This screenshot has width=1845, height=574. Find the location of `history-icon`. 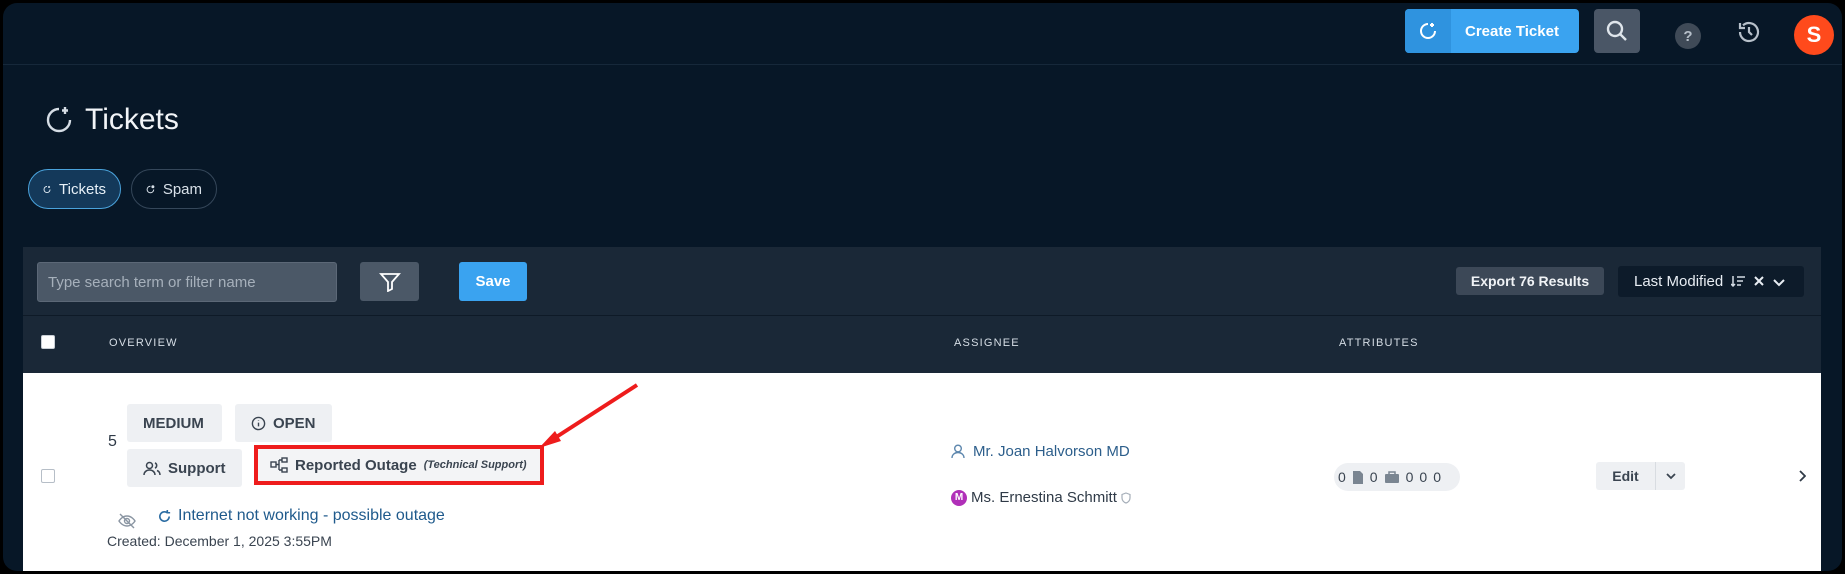

history-icon is located at coordinates (1749, 34).